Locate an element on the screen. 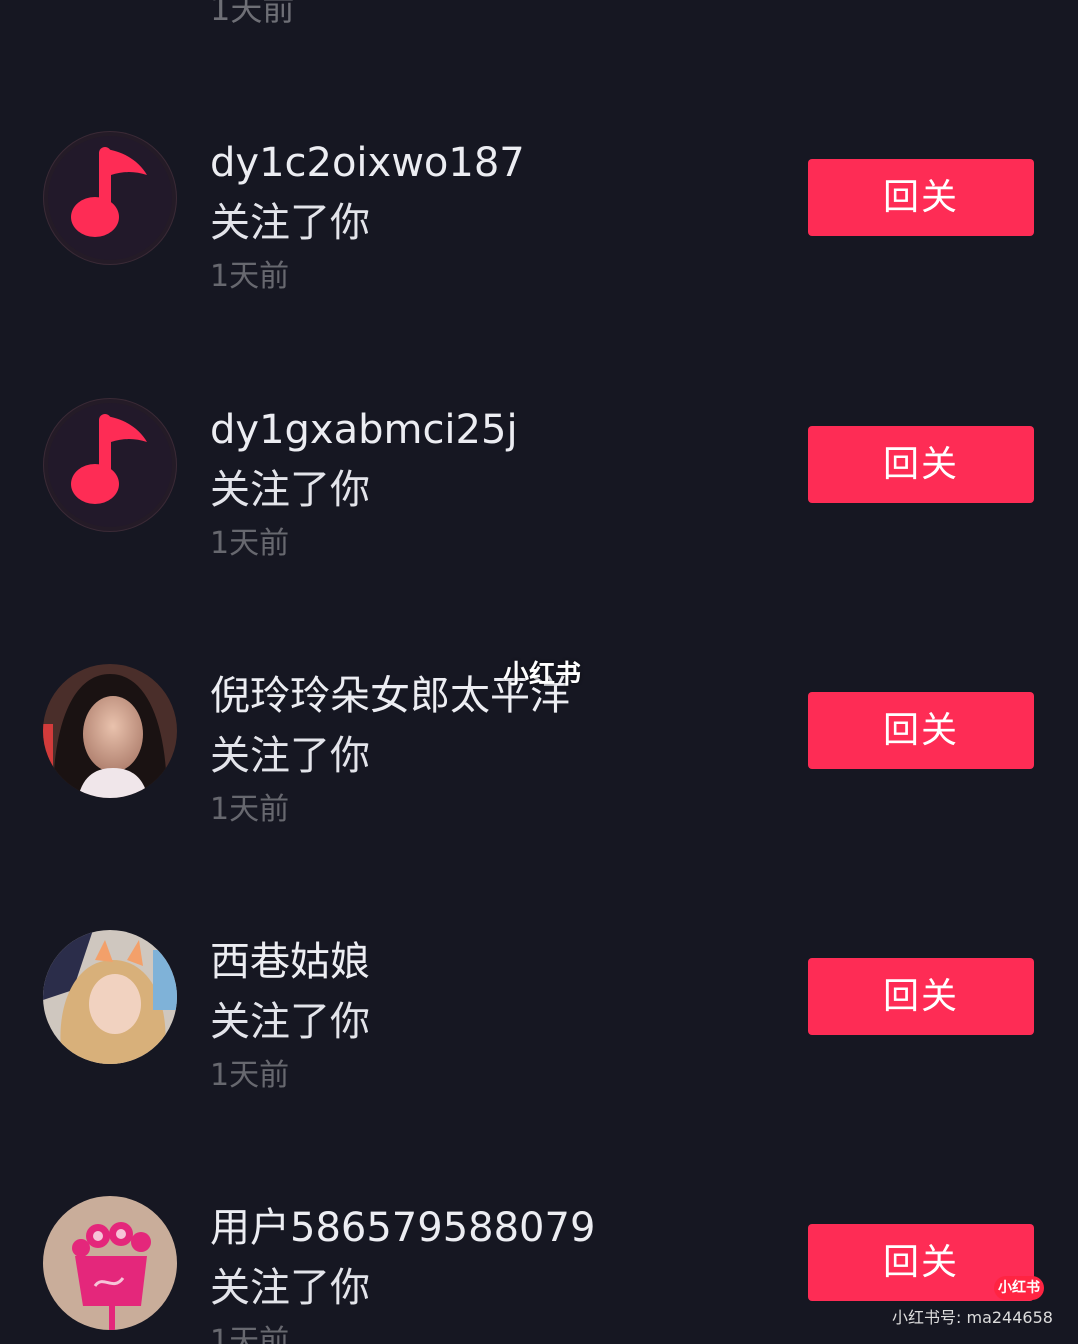 This screenshot has width=1078, height=1344. list-item: 西巷姑娘 关注了你 1天前 回关 is located at coordinates (539, 1030).